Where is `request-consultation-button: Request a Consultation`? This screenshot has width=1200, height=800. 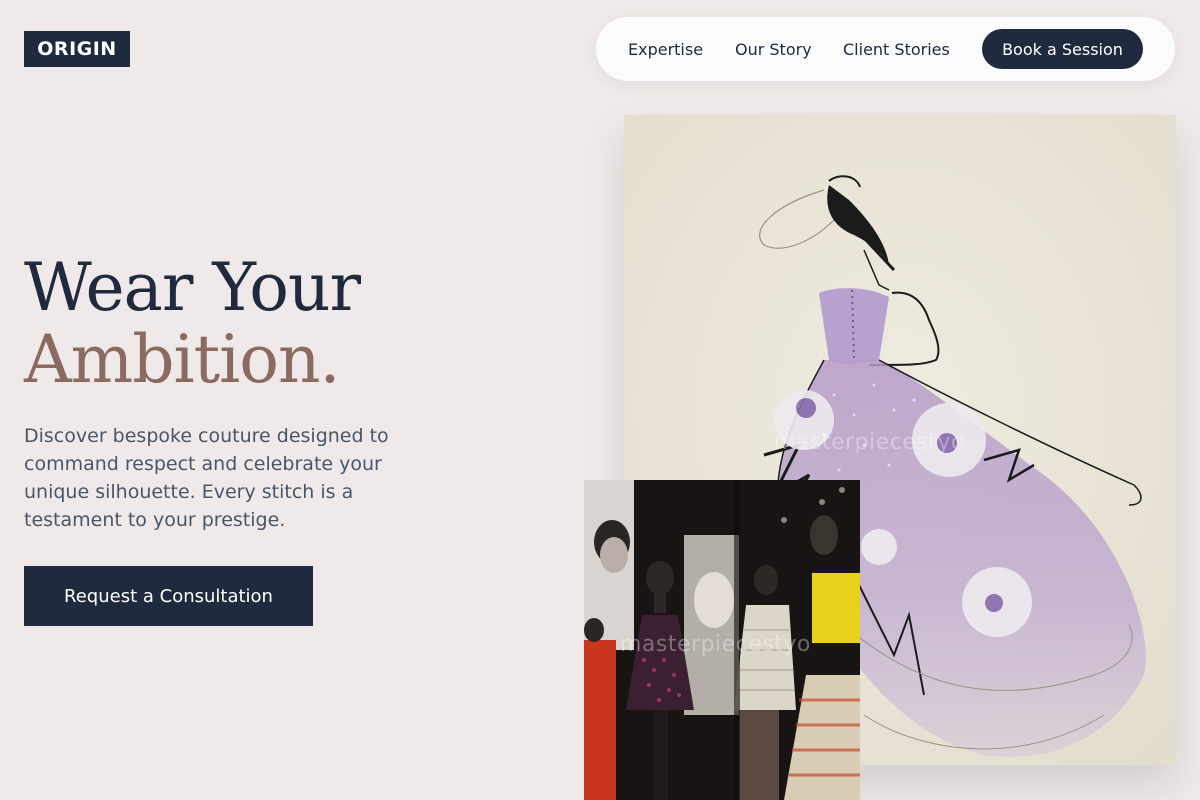 request-consultation-button: Request a Consultation is located at coordinates (168, 596).